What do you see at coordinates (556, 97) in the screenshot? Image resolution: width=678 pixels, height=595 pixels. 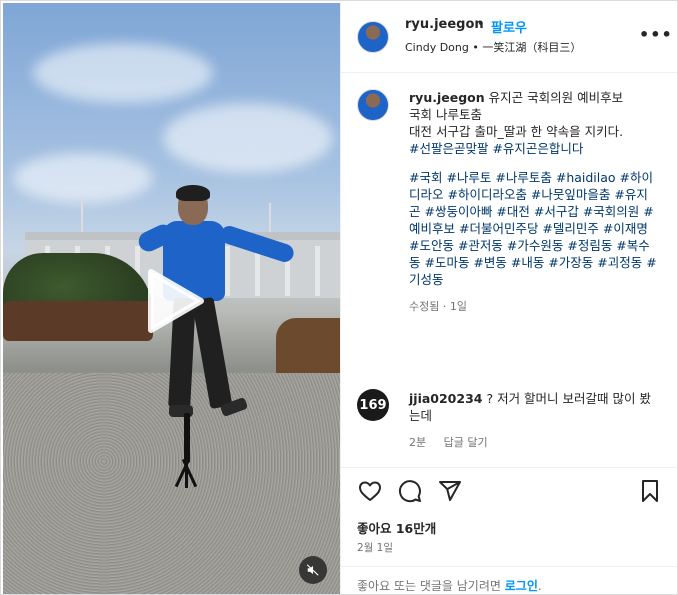 I see `caption-line1: 유지곤 국회의원 예비후보` at bounding box center [556, 97].